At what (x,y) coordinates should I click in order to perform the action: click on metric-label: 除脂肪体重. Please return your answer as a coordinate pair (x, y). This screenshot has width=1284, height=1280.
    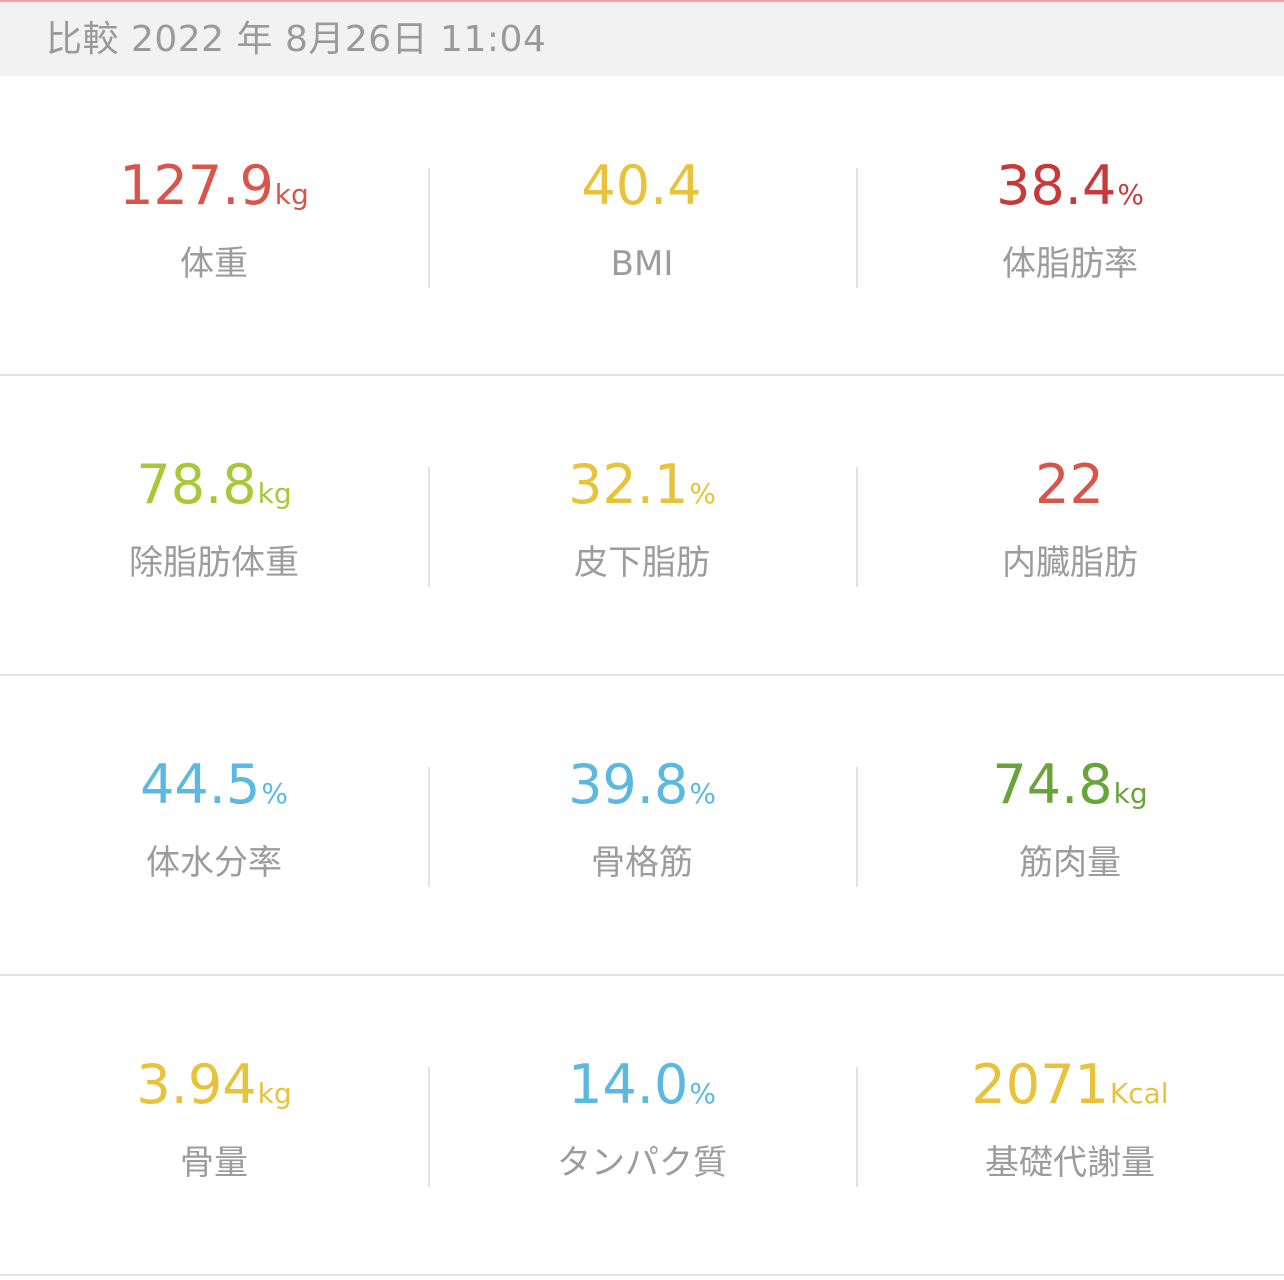
    Looking at the image, I should click on (214, 563).